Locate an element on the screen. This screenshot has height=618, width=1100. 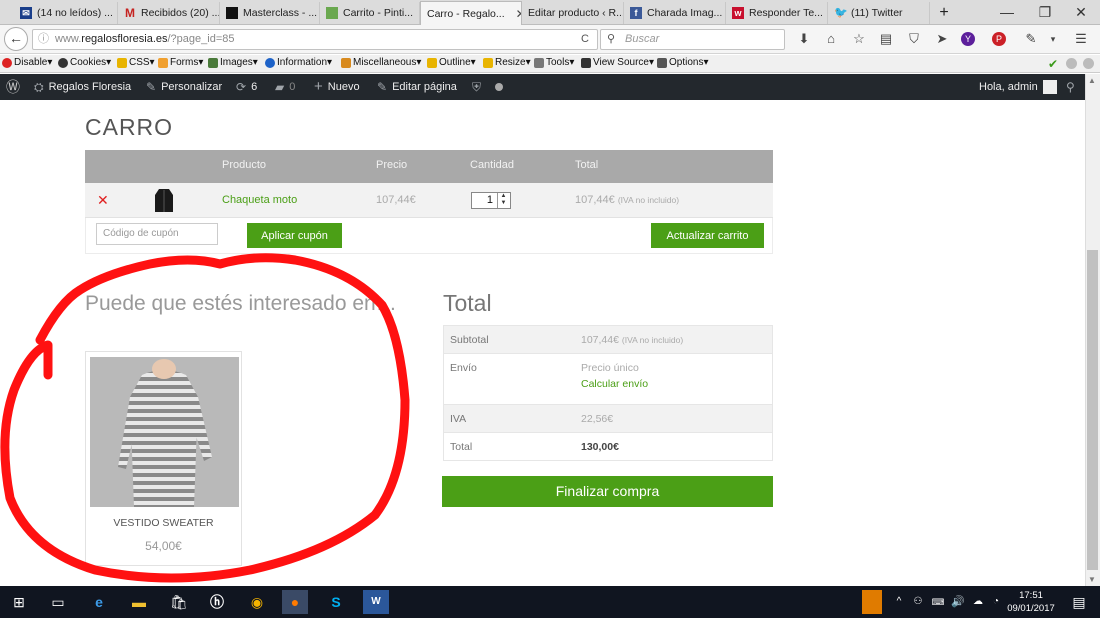
coupon-code-input: Código de cupón is located at coordinates (157, 234).